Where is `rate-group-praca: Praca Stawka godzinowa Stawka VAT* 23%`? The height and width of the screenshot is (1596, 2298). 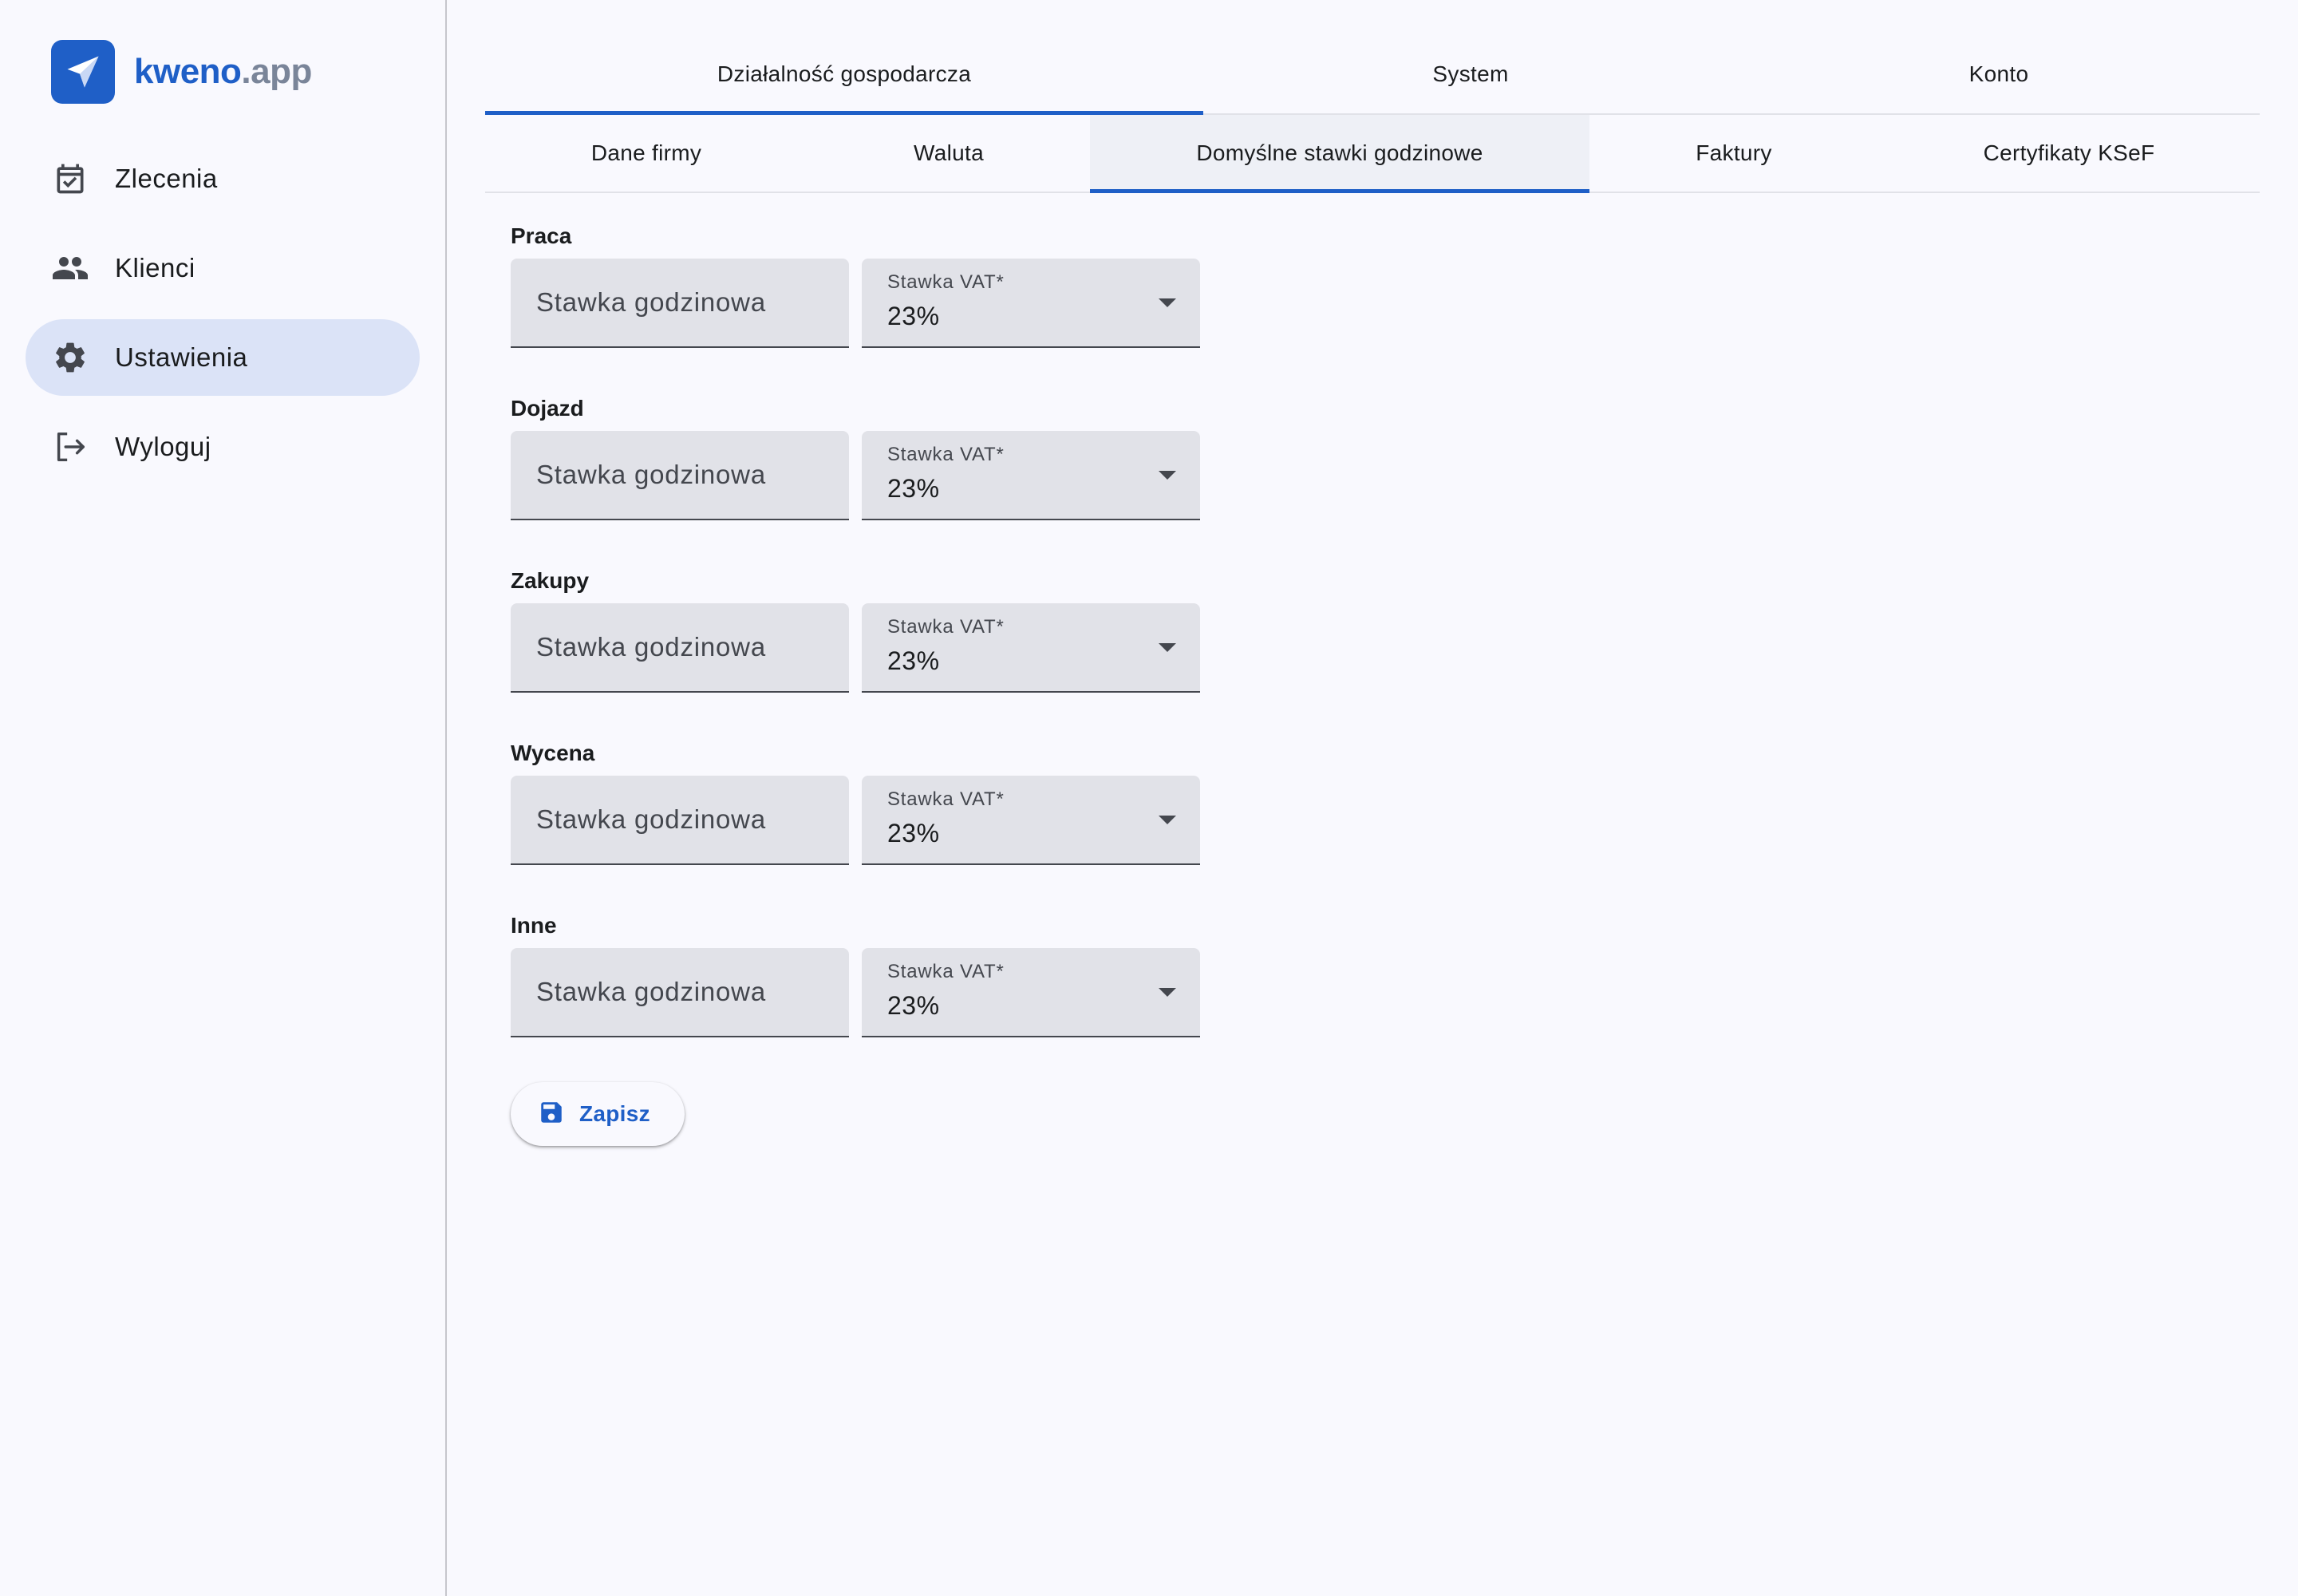
rate-group-praca: Praca Stawka godzinowa Stawka VAT* 23% is located at coordinates (856, 300).